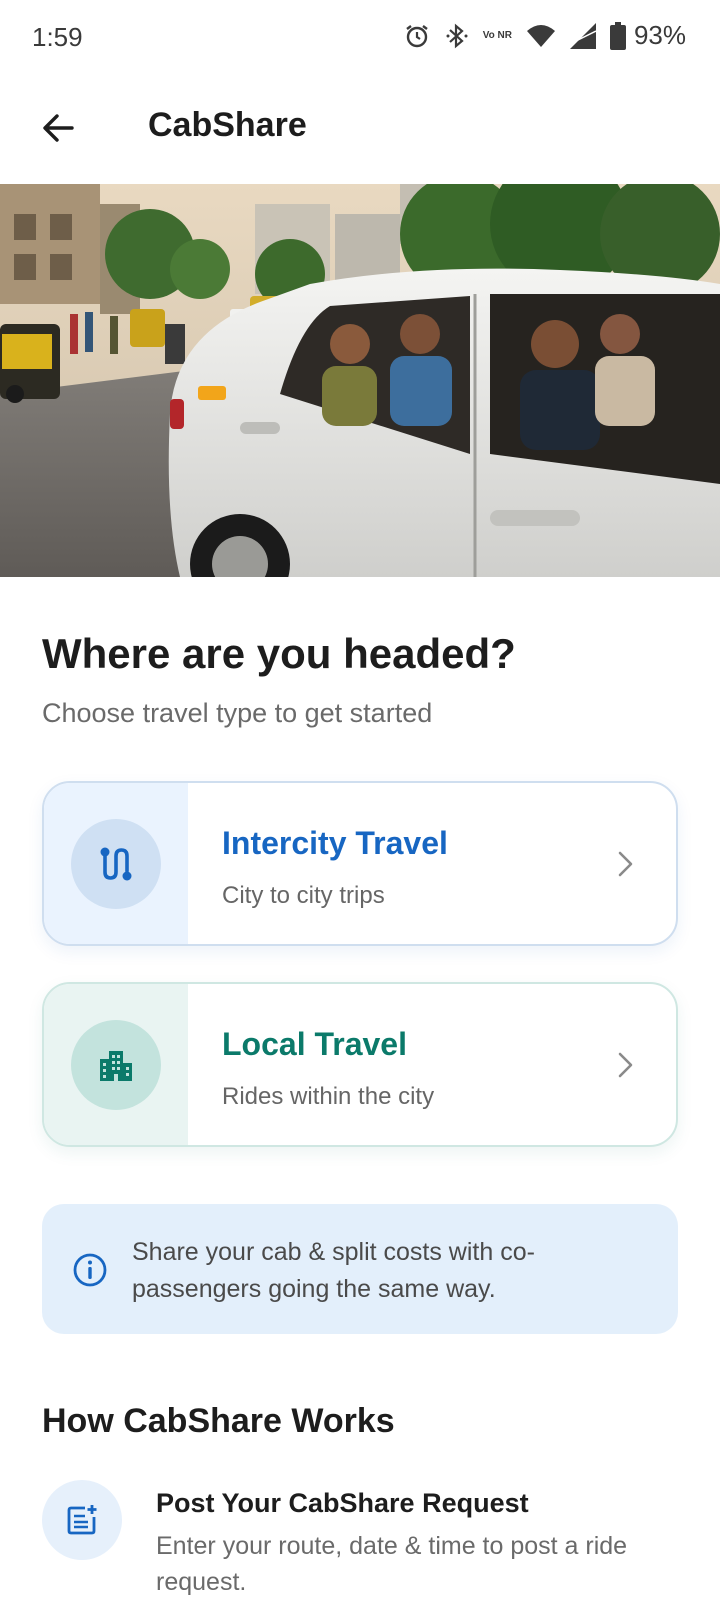 Image resolution: width=720 pixels, height=1600 pixels. Describe the element at coordinates (360, 38) in the screenshot. I see `status-bar: 1:59 Vo NR 93%` at that location.